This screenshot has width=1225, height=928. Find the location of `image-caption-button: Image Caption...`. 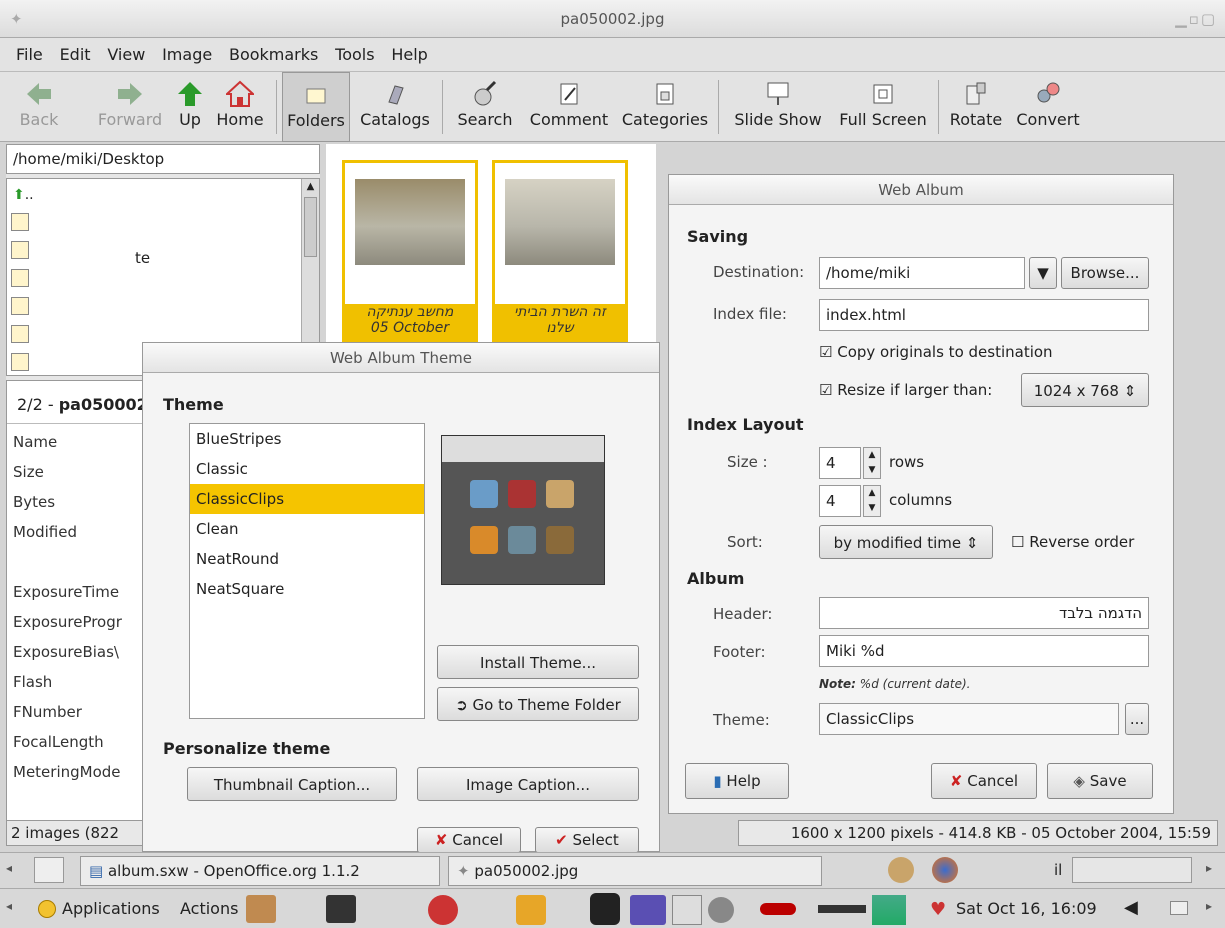

image-caption-button: Image Caption... is located at coordinates (528, 784).